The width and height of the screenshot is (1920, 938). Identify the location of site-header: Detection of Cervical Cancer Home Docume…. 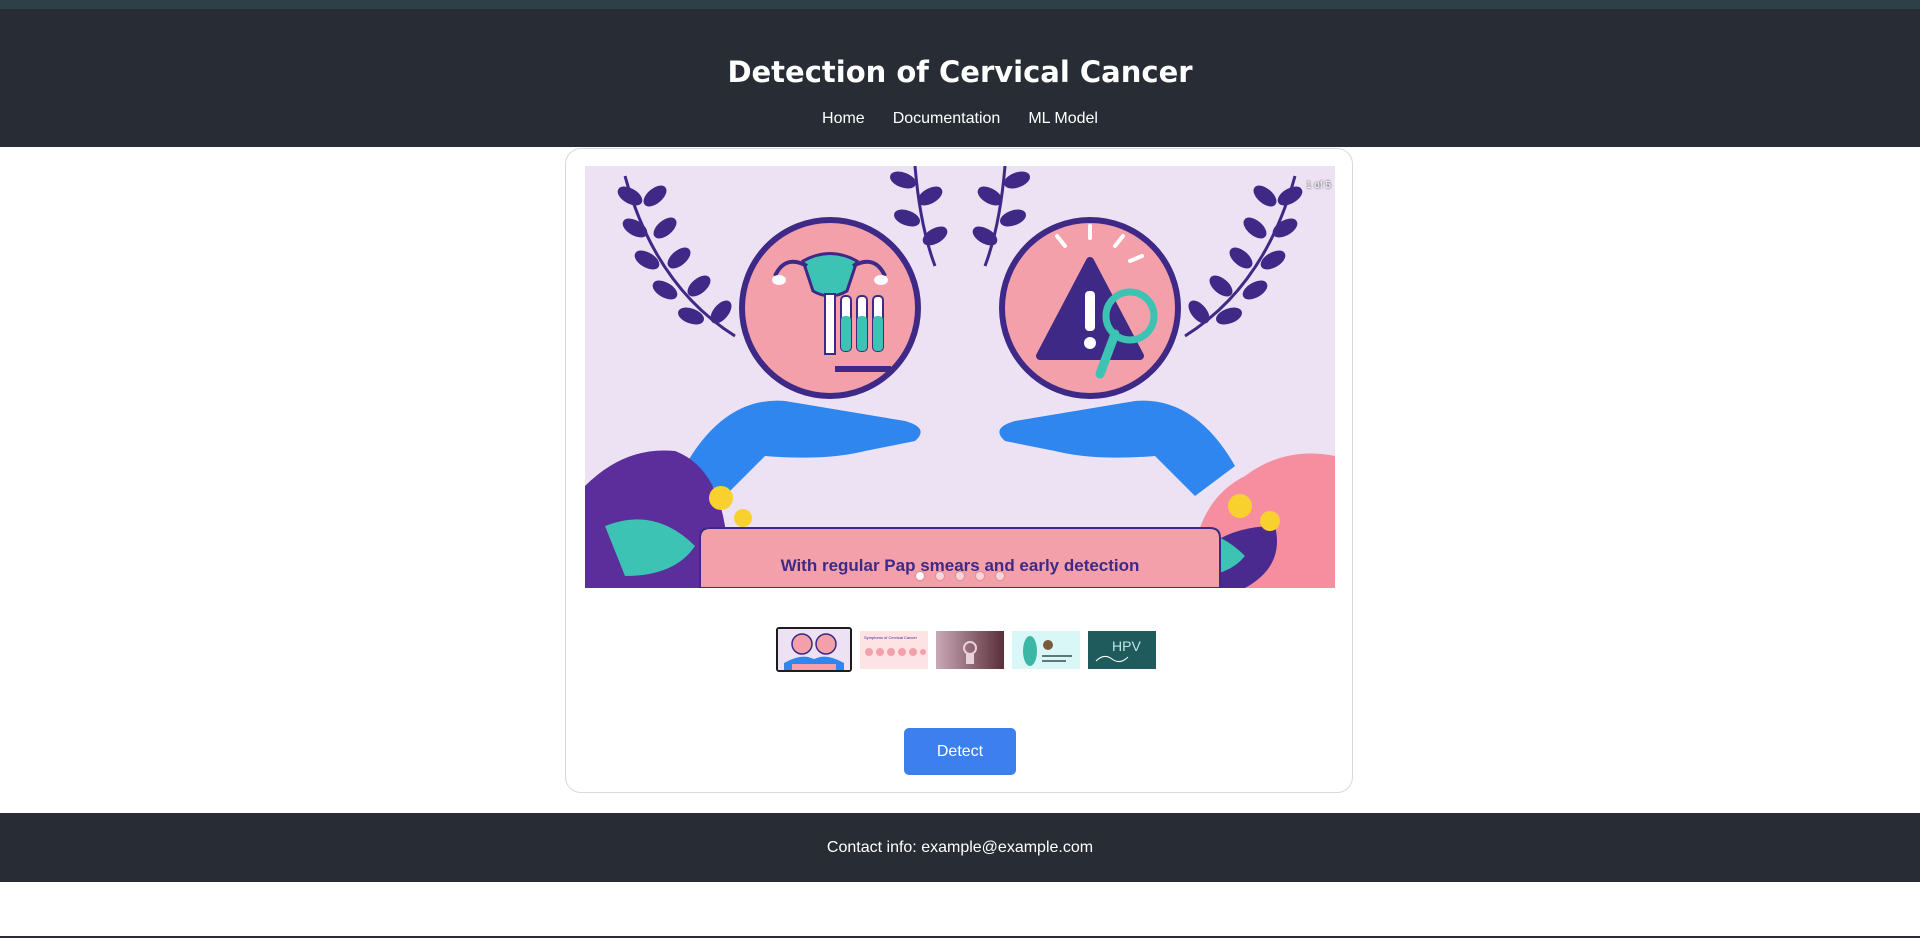
(960, 78).